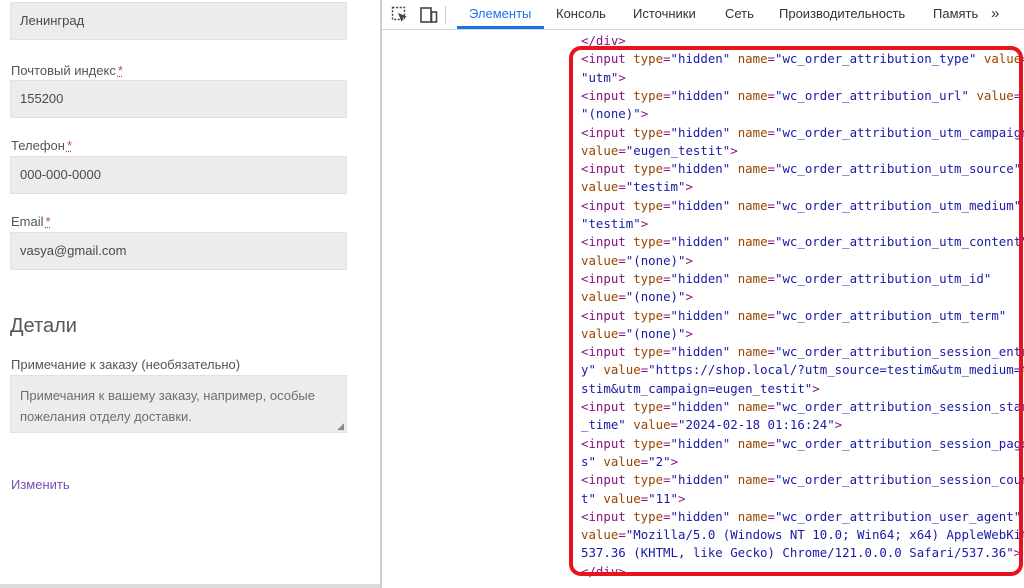 This screenshot has width=1024, height=588. What do you see at coordinates (40, 484) in the screenshot?
I see `change-link: Изменить` at bounding box center [40, 484].